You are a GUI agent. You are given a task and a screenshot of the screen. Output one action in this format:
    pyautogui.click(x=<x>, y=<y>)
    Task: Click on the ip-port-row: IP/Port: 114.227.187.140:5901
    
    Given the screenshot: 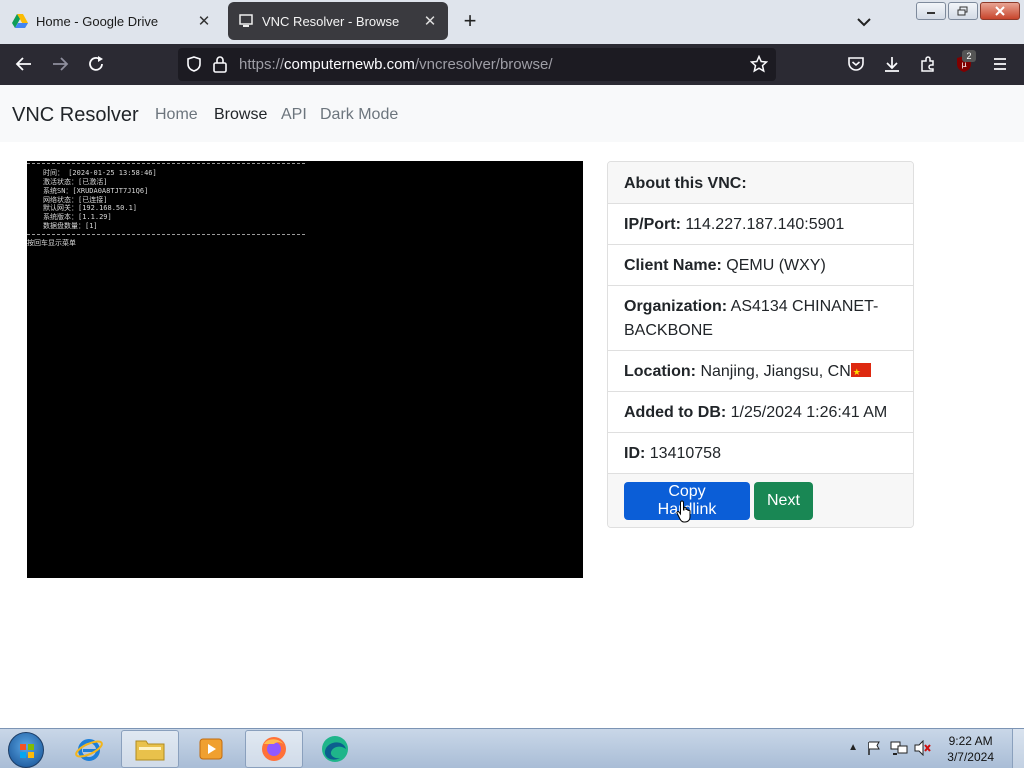 What is the action you would take?
    pyautogui.click(x=760, y=224)
    